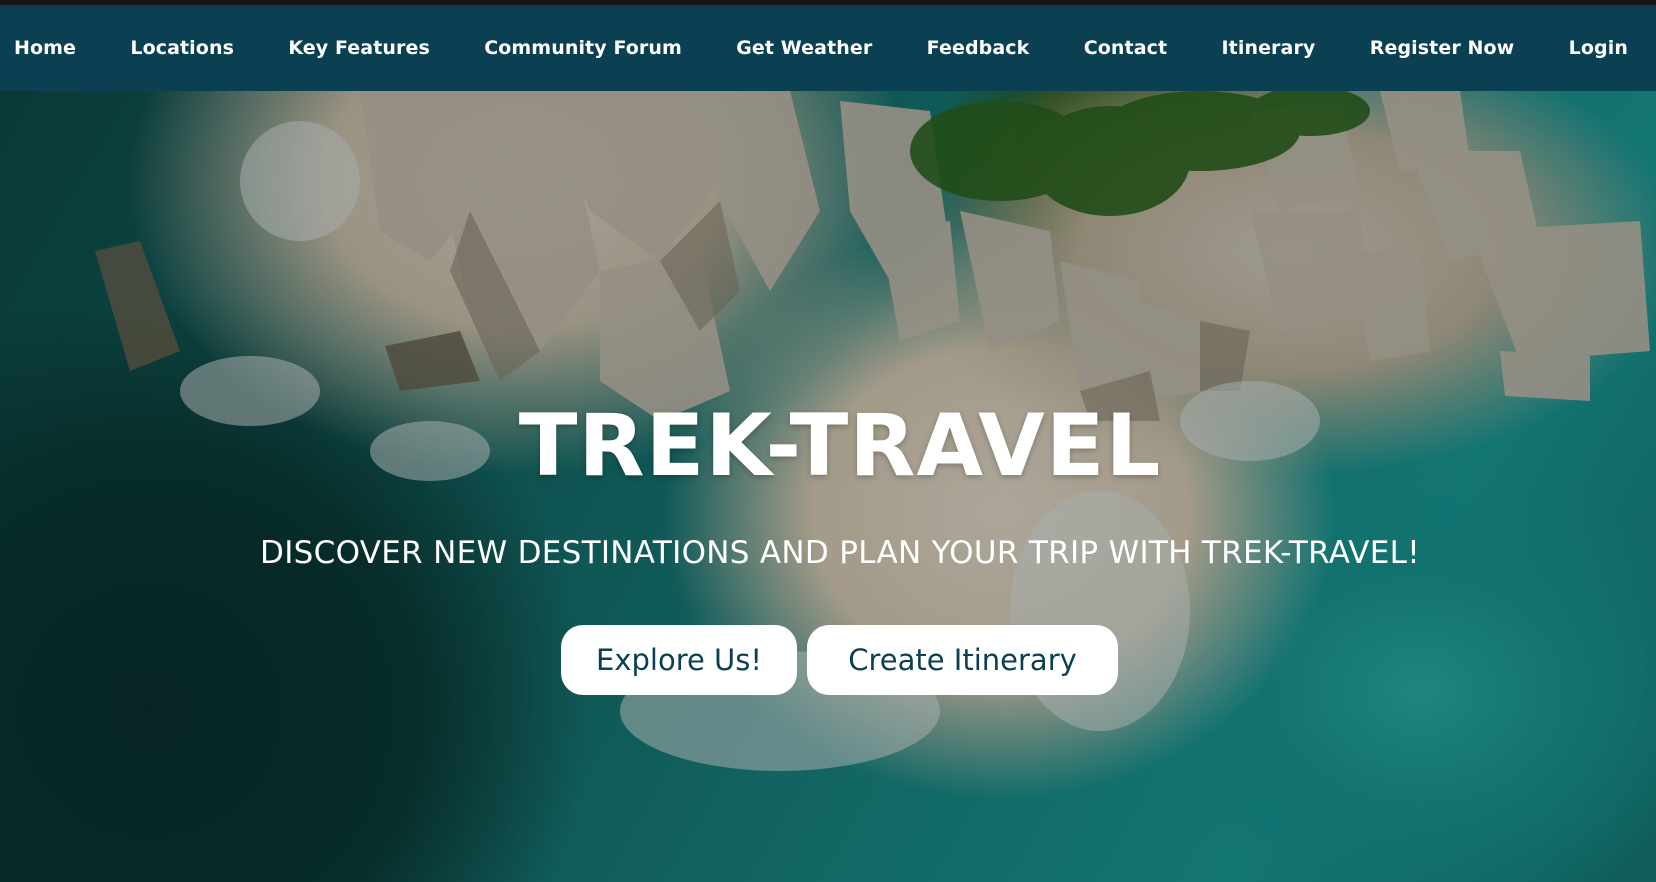 This screenshot has width=1656, height=882. I want to click on nav-register-now: Register Now, so click(1442, 48).